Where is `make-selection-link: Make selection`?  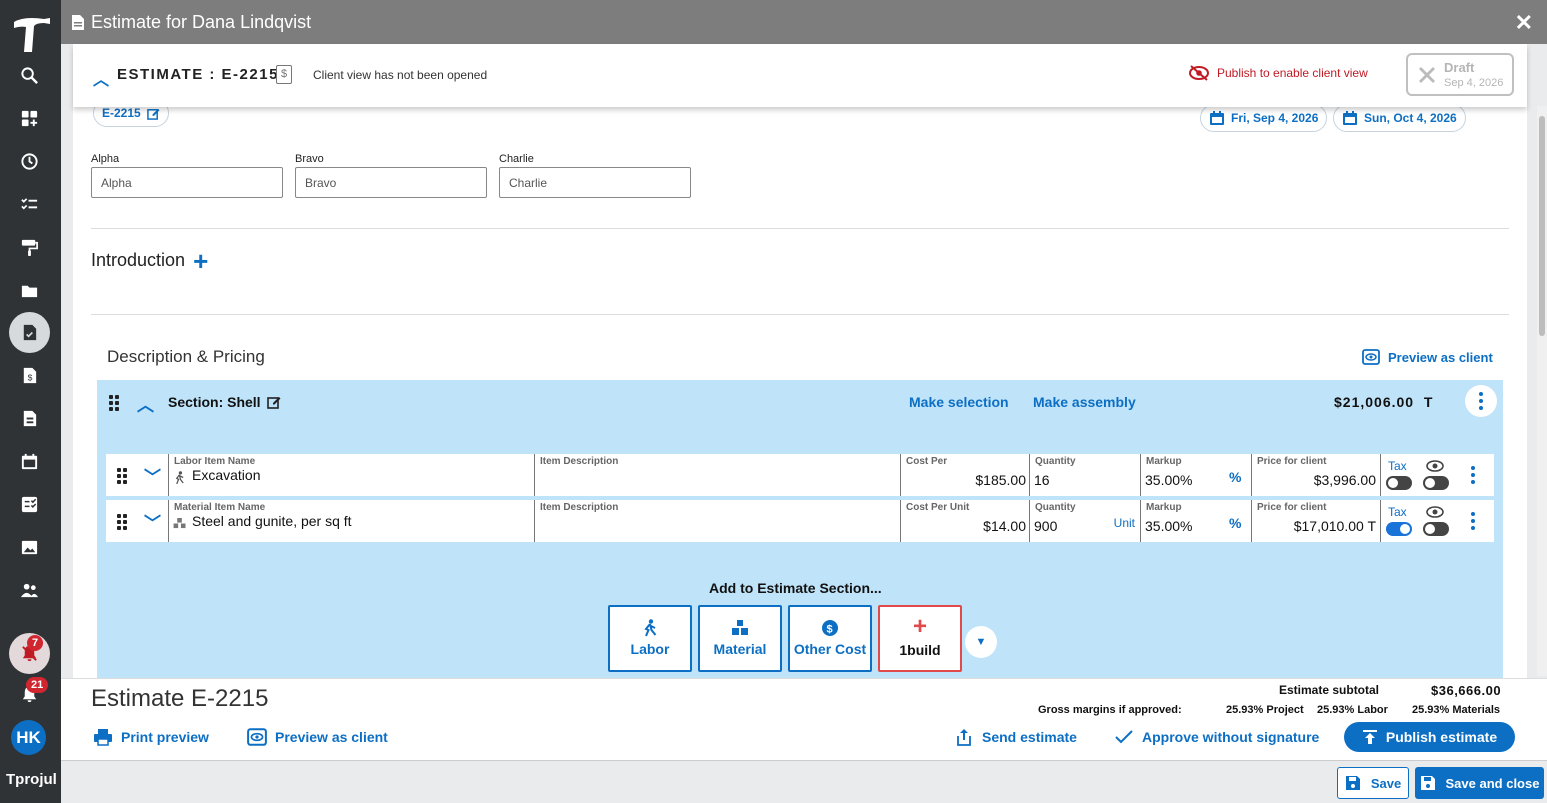
make-selection-link: Make selection is located at coordinates (959, 402).